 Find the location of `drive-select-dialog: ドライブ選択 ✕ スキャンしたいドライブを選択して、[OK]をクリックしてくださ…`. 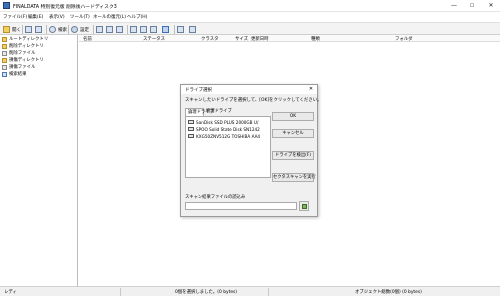

drive-select-dialog: ドライブ選択 ✕ スキャンしたいドライブを選択して、[OK]をクリックしてくださ… is located at coordinates (251, 150).